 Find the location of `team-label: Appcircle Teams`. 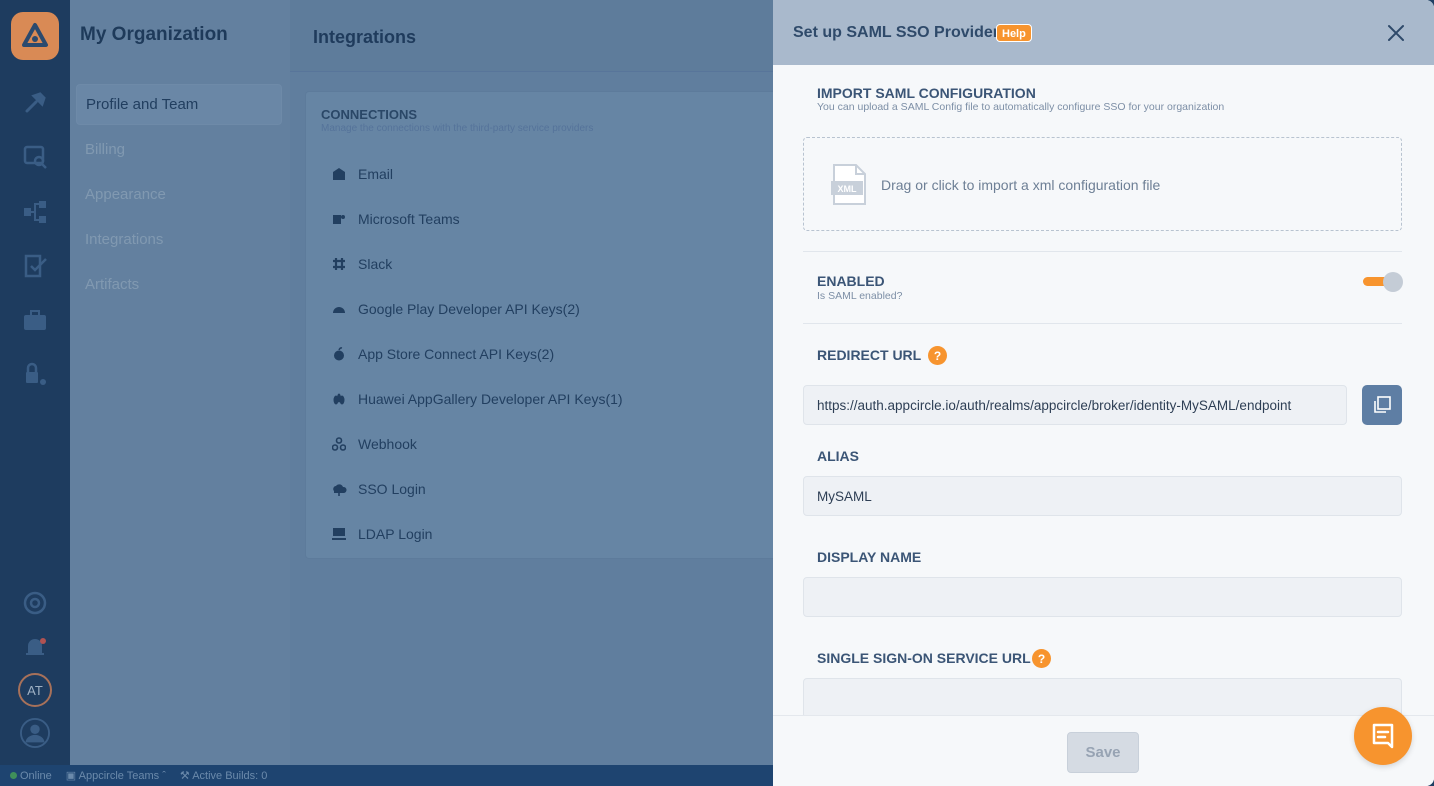

team-label: Appcircle Teams is located at coordinates (119, 776).